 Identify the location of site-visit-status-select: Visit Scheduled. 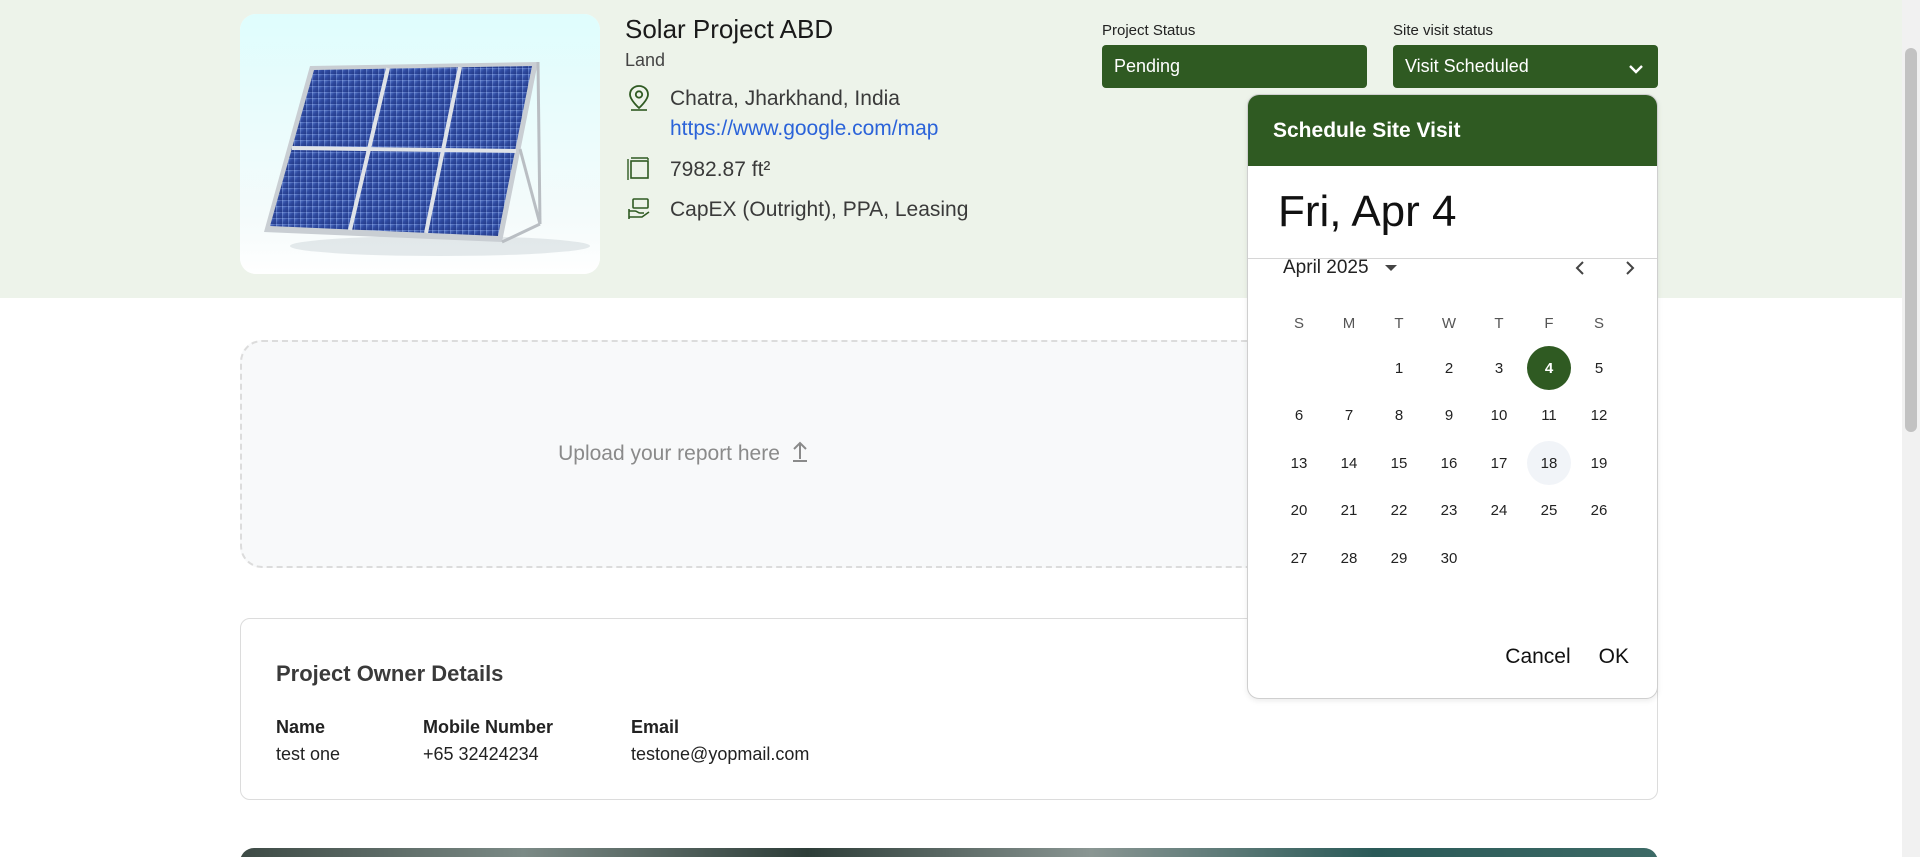
(1525, 66).